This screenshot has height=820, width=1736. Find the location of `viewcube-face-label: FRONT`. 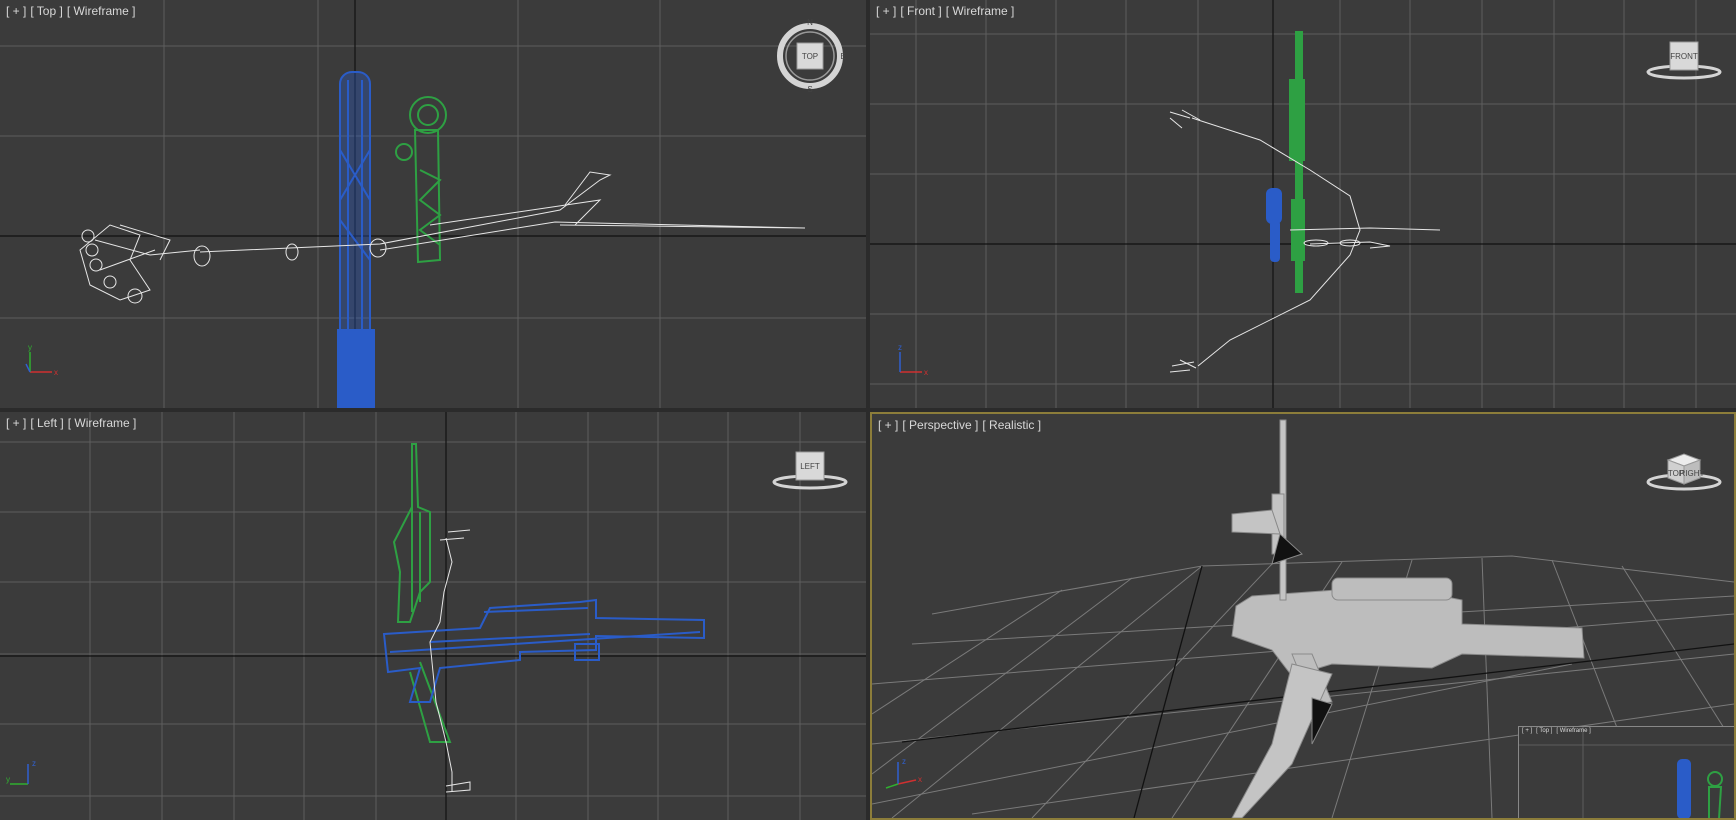

viewcube-face-label: FRONT is located at coordinates (1684, 56).